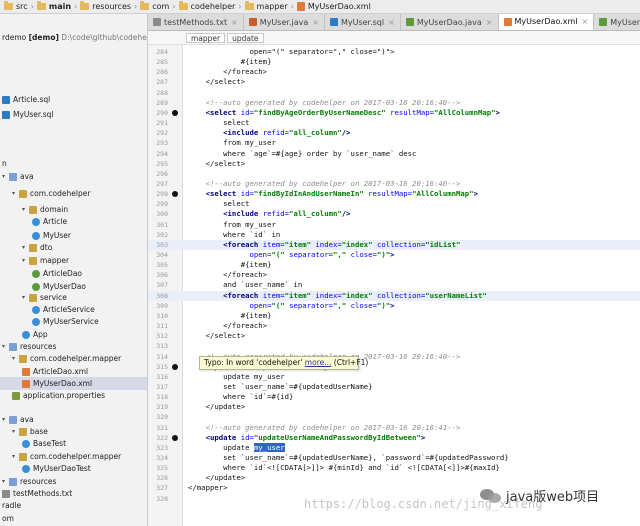 The height and width of the screenshot is (526, 640). Describe the element at coordinates (73, 114) in the screenshot. I see `project-tree-item: MyUser.sql` at that location.